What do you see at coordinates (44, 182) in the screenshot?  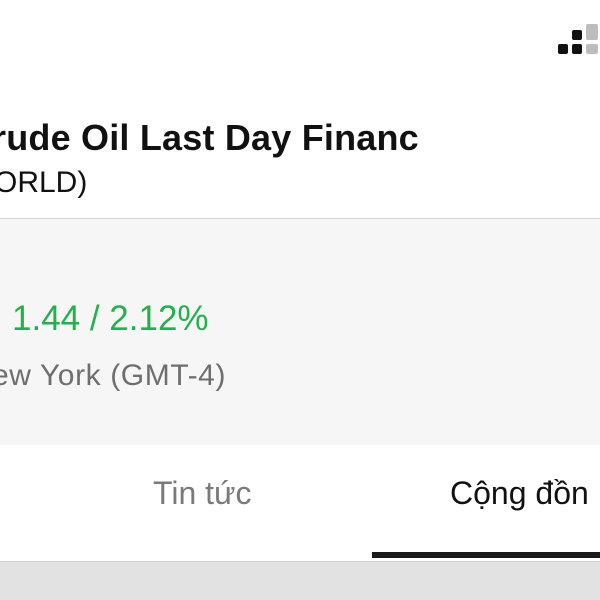 I see `exchange-label: ORLD)` at bounding box center [44, 182].